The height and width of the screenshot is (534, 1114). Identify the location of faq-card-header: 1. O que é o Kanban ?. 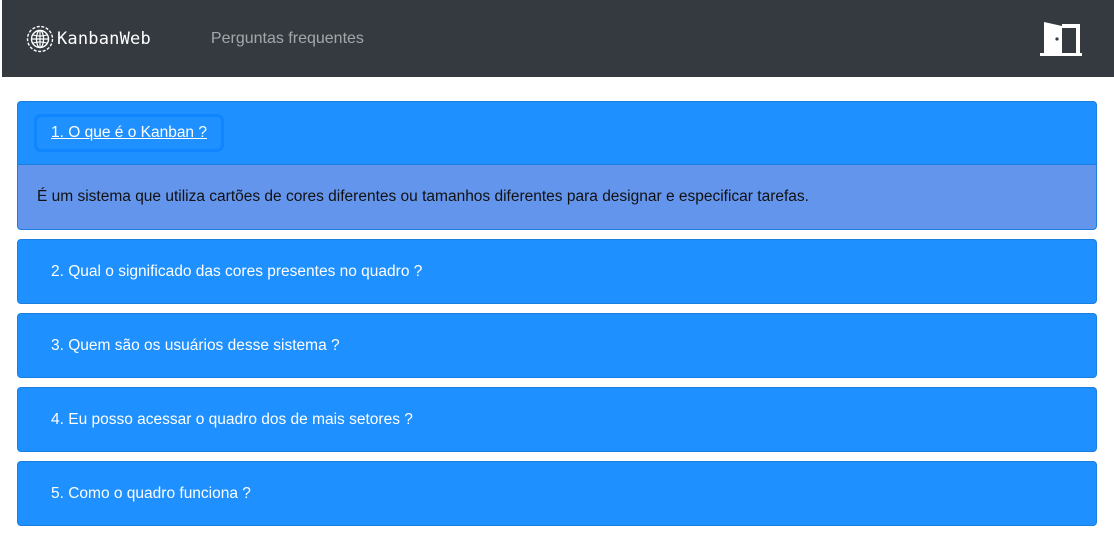
(557, 133).